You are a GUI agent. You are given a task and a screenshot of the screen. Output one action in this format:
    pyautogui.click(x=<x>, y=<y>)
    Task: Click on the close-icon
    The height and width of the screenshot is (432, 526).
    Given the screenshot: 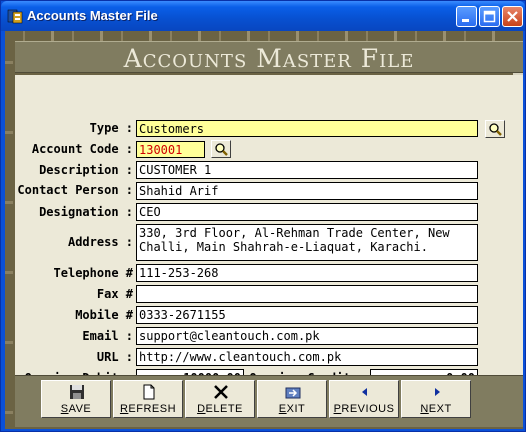 What is the action you would take?
    pyautogui.click(x=512, y=16)
    